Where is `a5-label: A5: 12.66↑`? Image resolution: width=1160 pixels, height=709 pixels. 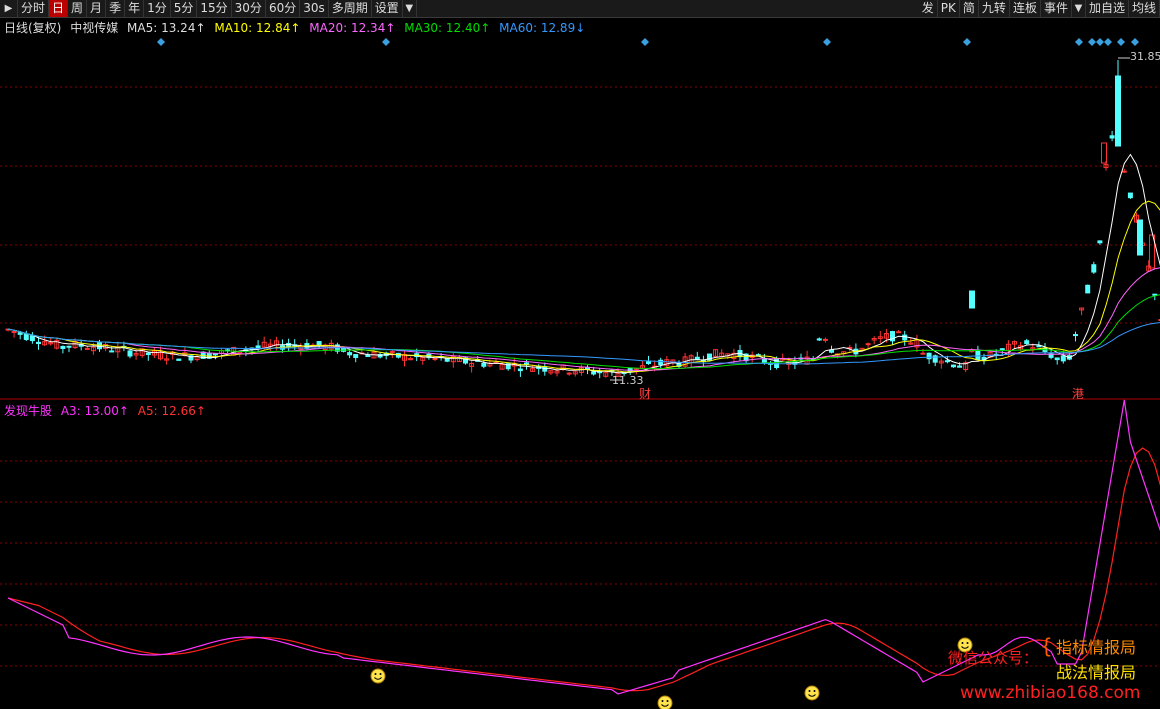
a5-label: A5: 12.66↑ is located at coordinates (171, 411).